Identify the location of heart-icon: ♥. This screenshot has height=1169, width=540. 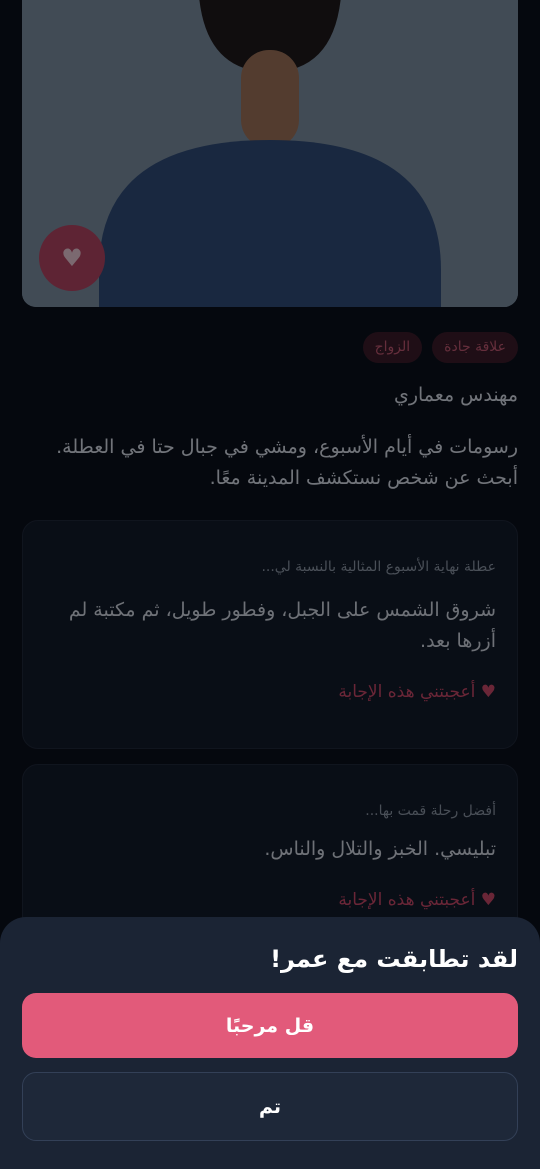
(72, 258).